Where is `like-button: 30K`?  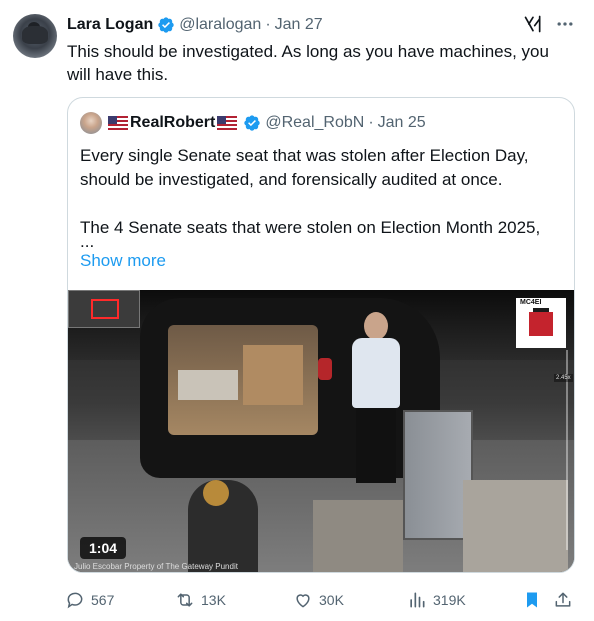
like-button: 30K is located at coordinates (318, 600).